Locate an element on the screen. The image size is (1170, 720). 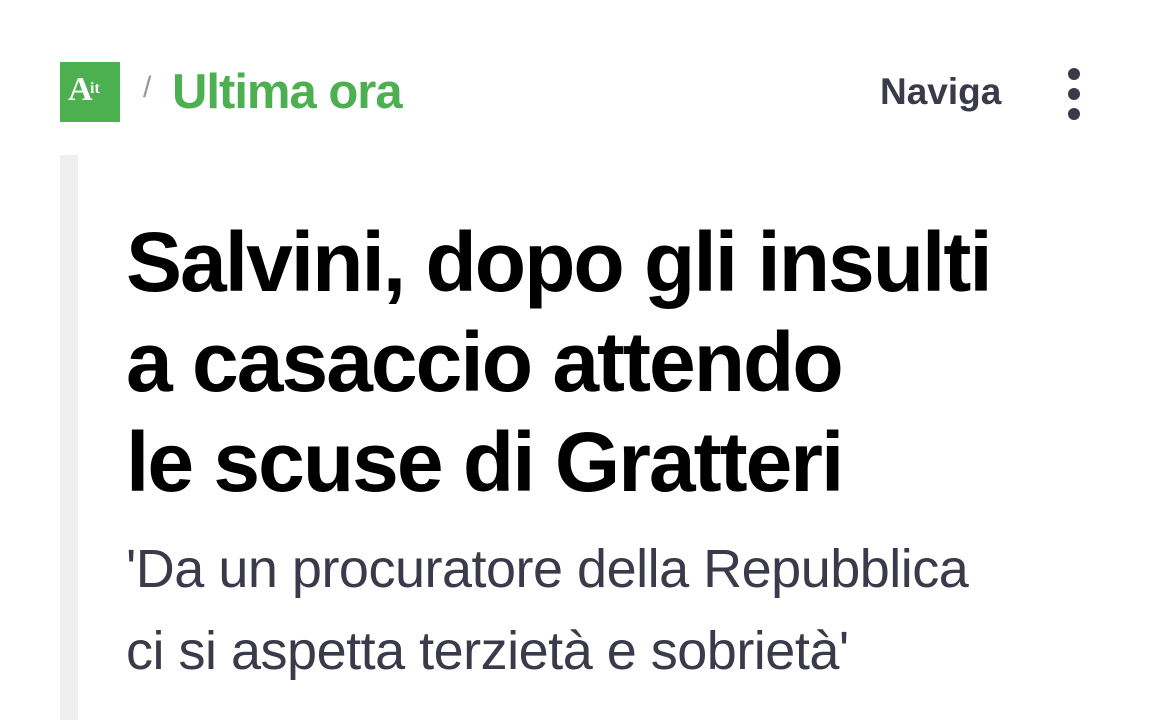
more-options-button is located at coordinates (1074, 94).